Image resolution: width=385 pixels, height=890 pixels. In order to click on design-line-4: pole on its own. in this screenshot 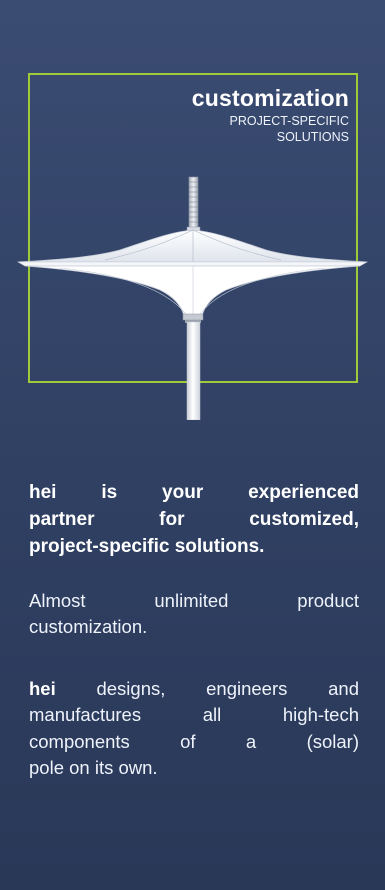, I will do `click(93, 767)`.